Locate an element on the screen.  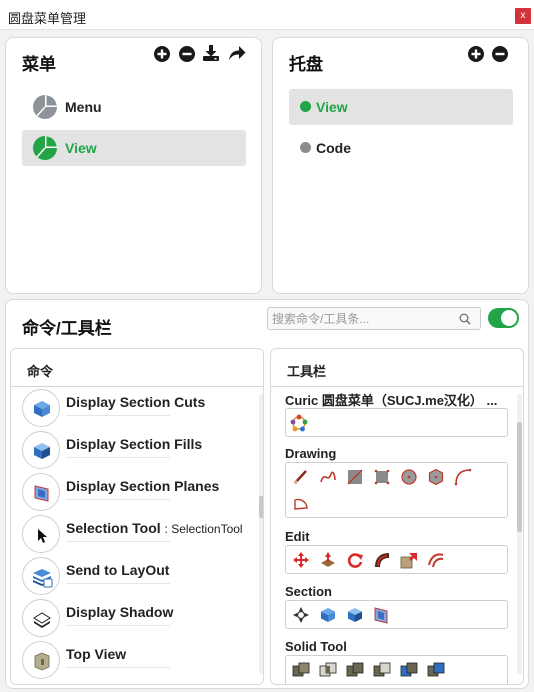
follow-me-icon is located at coordinates (382, 560).